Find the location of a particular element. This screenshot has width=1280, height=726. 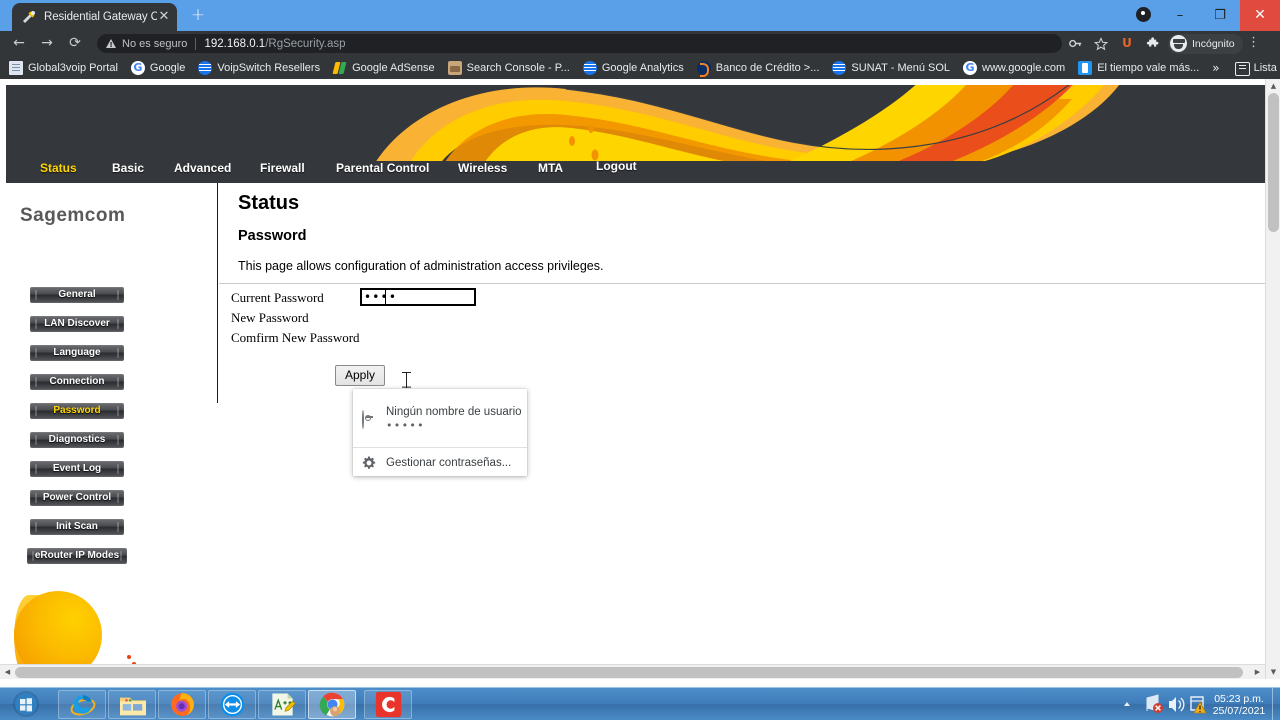

current-password-value: •••• is located at coordinates (380, 297).